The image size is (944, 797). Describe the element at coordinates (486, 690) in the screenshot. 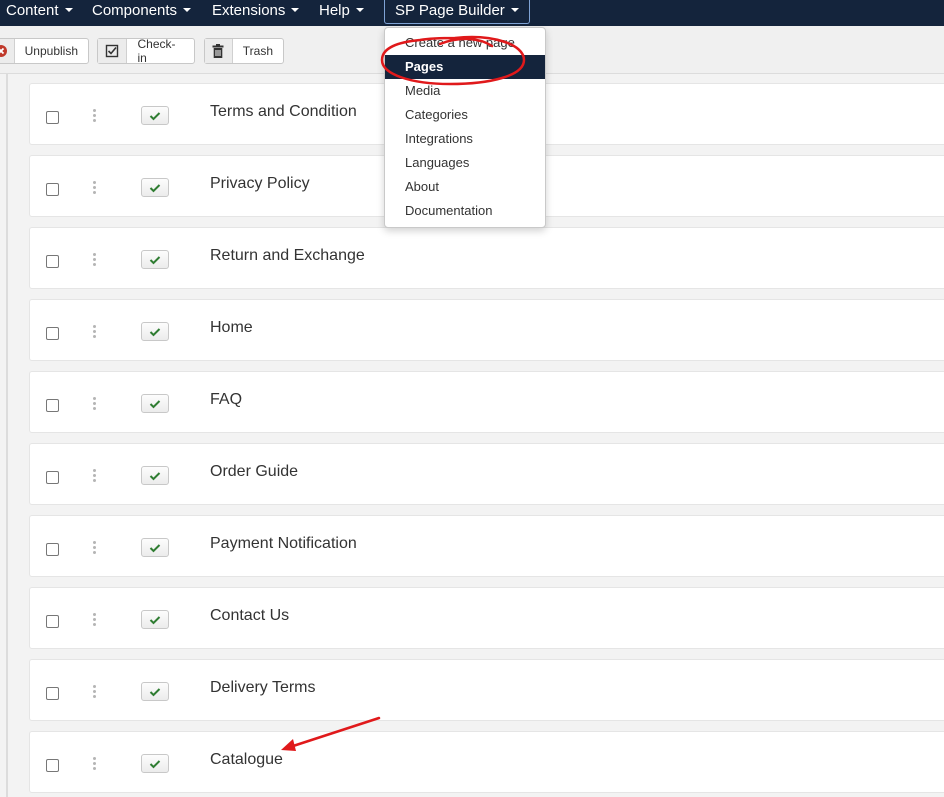

I see `table-row: Delivery Terms` at that location.